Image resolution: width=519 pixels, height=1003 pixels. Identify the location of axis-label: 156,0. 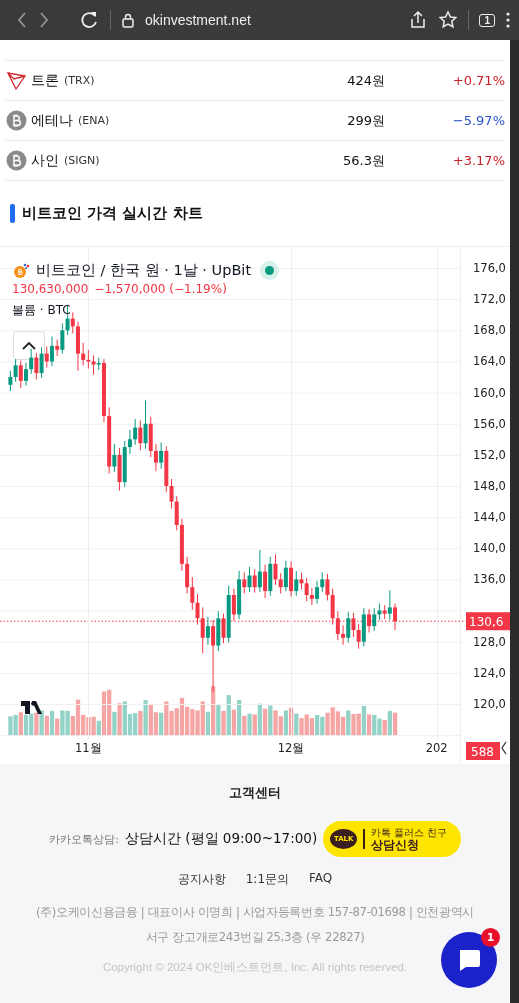
(489, 423).